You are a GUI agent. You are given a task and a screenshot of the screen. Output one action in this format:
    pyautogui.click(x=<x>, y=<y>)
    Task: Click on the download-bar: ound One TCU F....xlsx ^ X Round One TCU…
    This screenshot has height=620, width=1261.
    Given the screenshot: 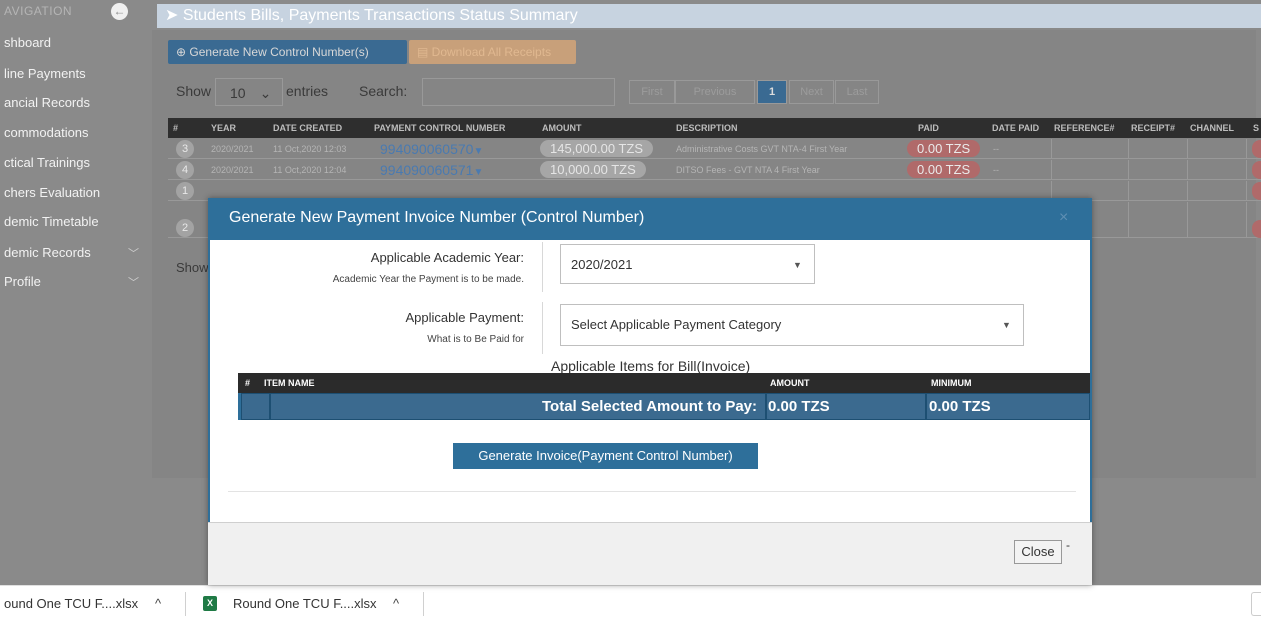 What is the action you would take?
    pyautogui.click(x=630, y=602)
    